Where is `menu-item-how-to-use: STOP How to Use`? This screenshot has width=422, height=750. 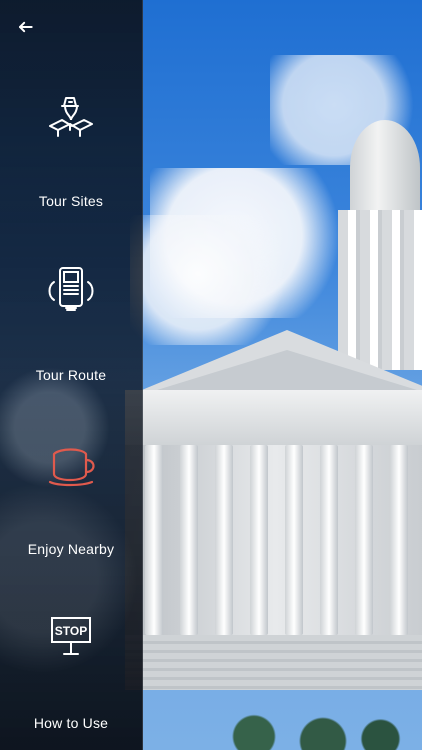
menu-item-how-to-use: STOP How to Use is located at coordinates (71, 672).